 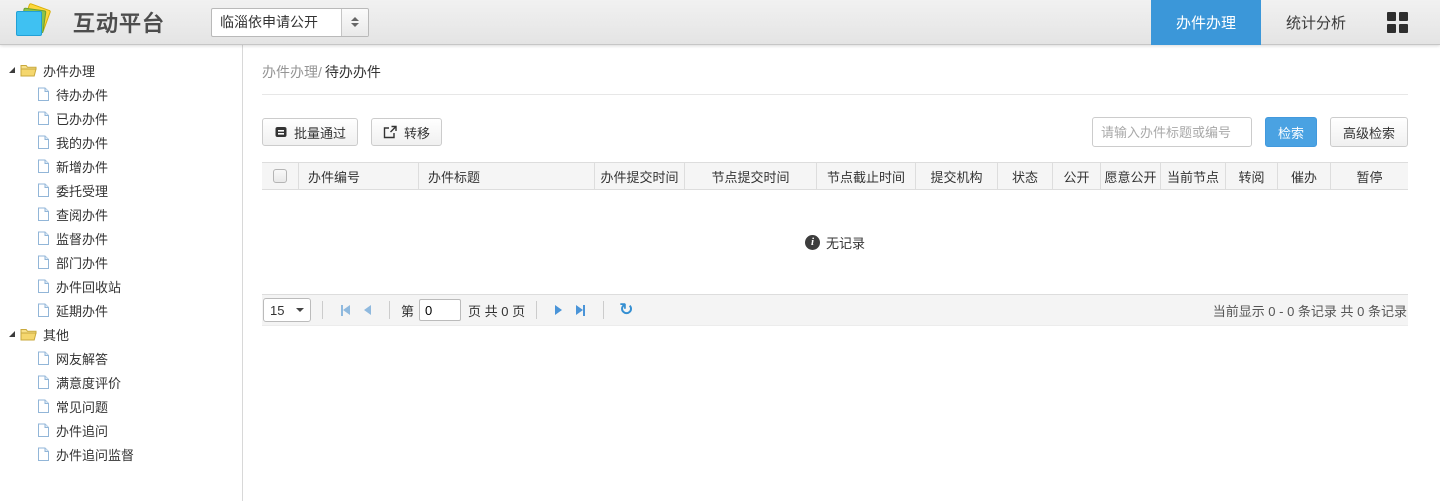 I want to click on sidebar-item-case-followup-supervision: 办件追问监督, so click(x=121, y=454).